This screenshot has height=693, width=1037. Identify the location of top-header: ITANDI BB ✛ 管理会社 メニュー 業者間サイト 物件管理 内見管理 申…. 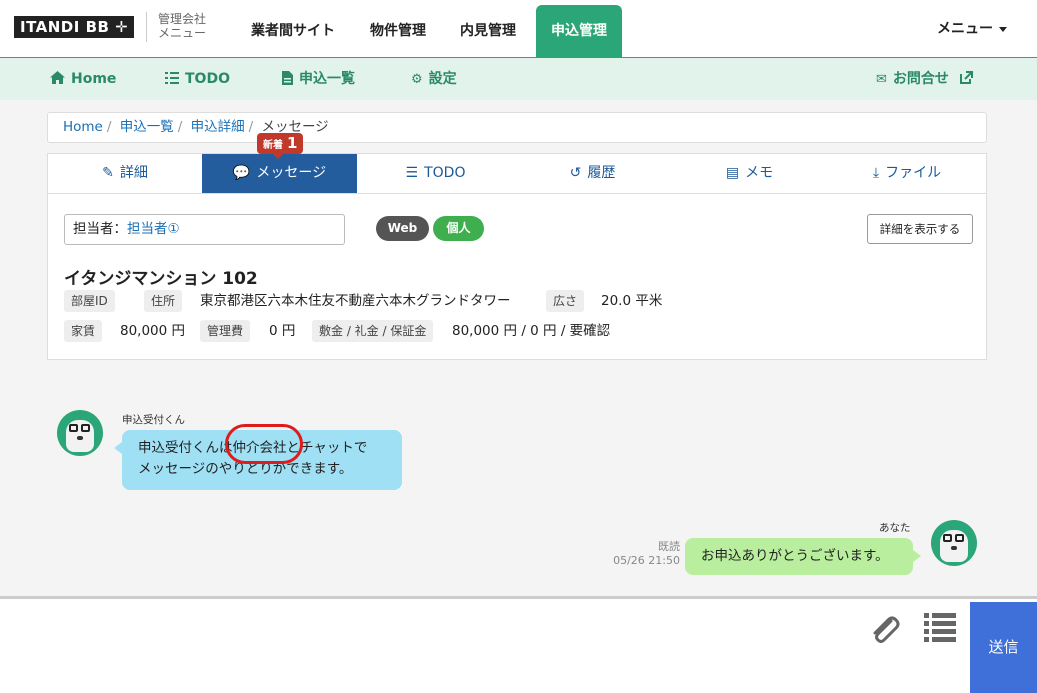
(518, 29).